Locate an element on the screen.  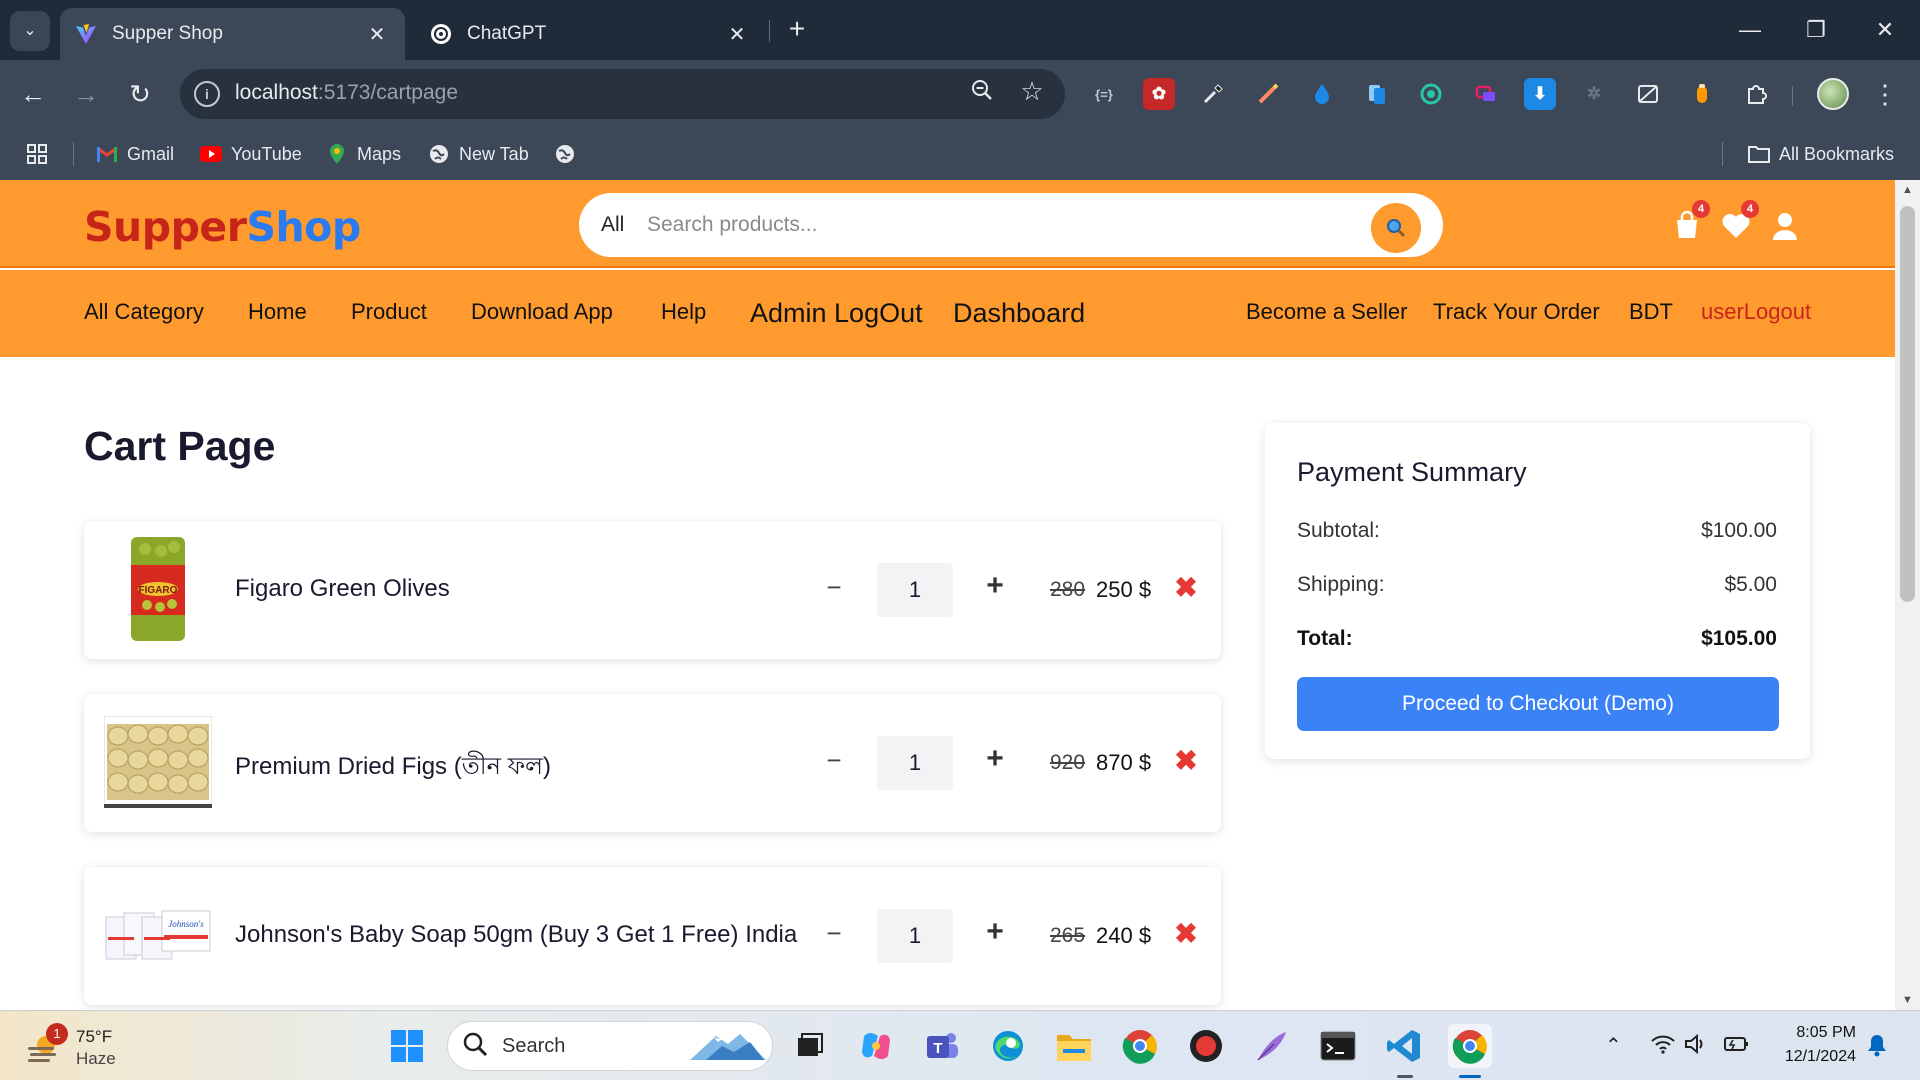
download-extension-icon: ⬇ is located at coordinates (1540, 94).